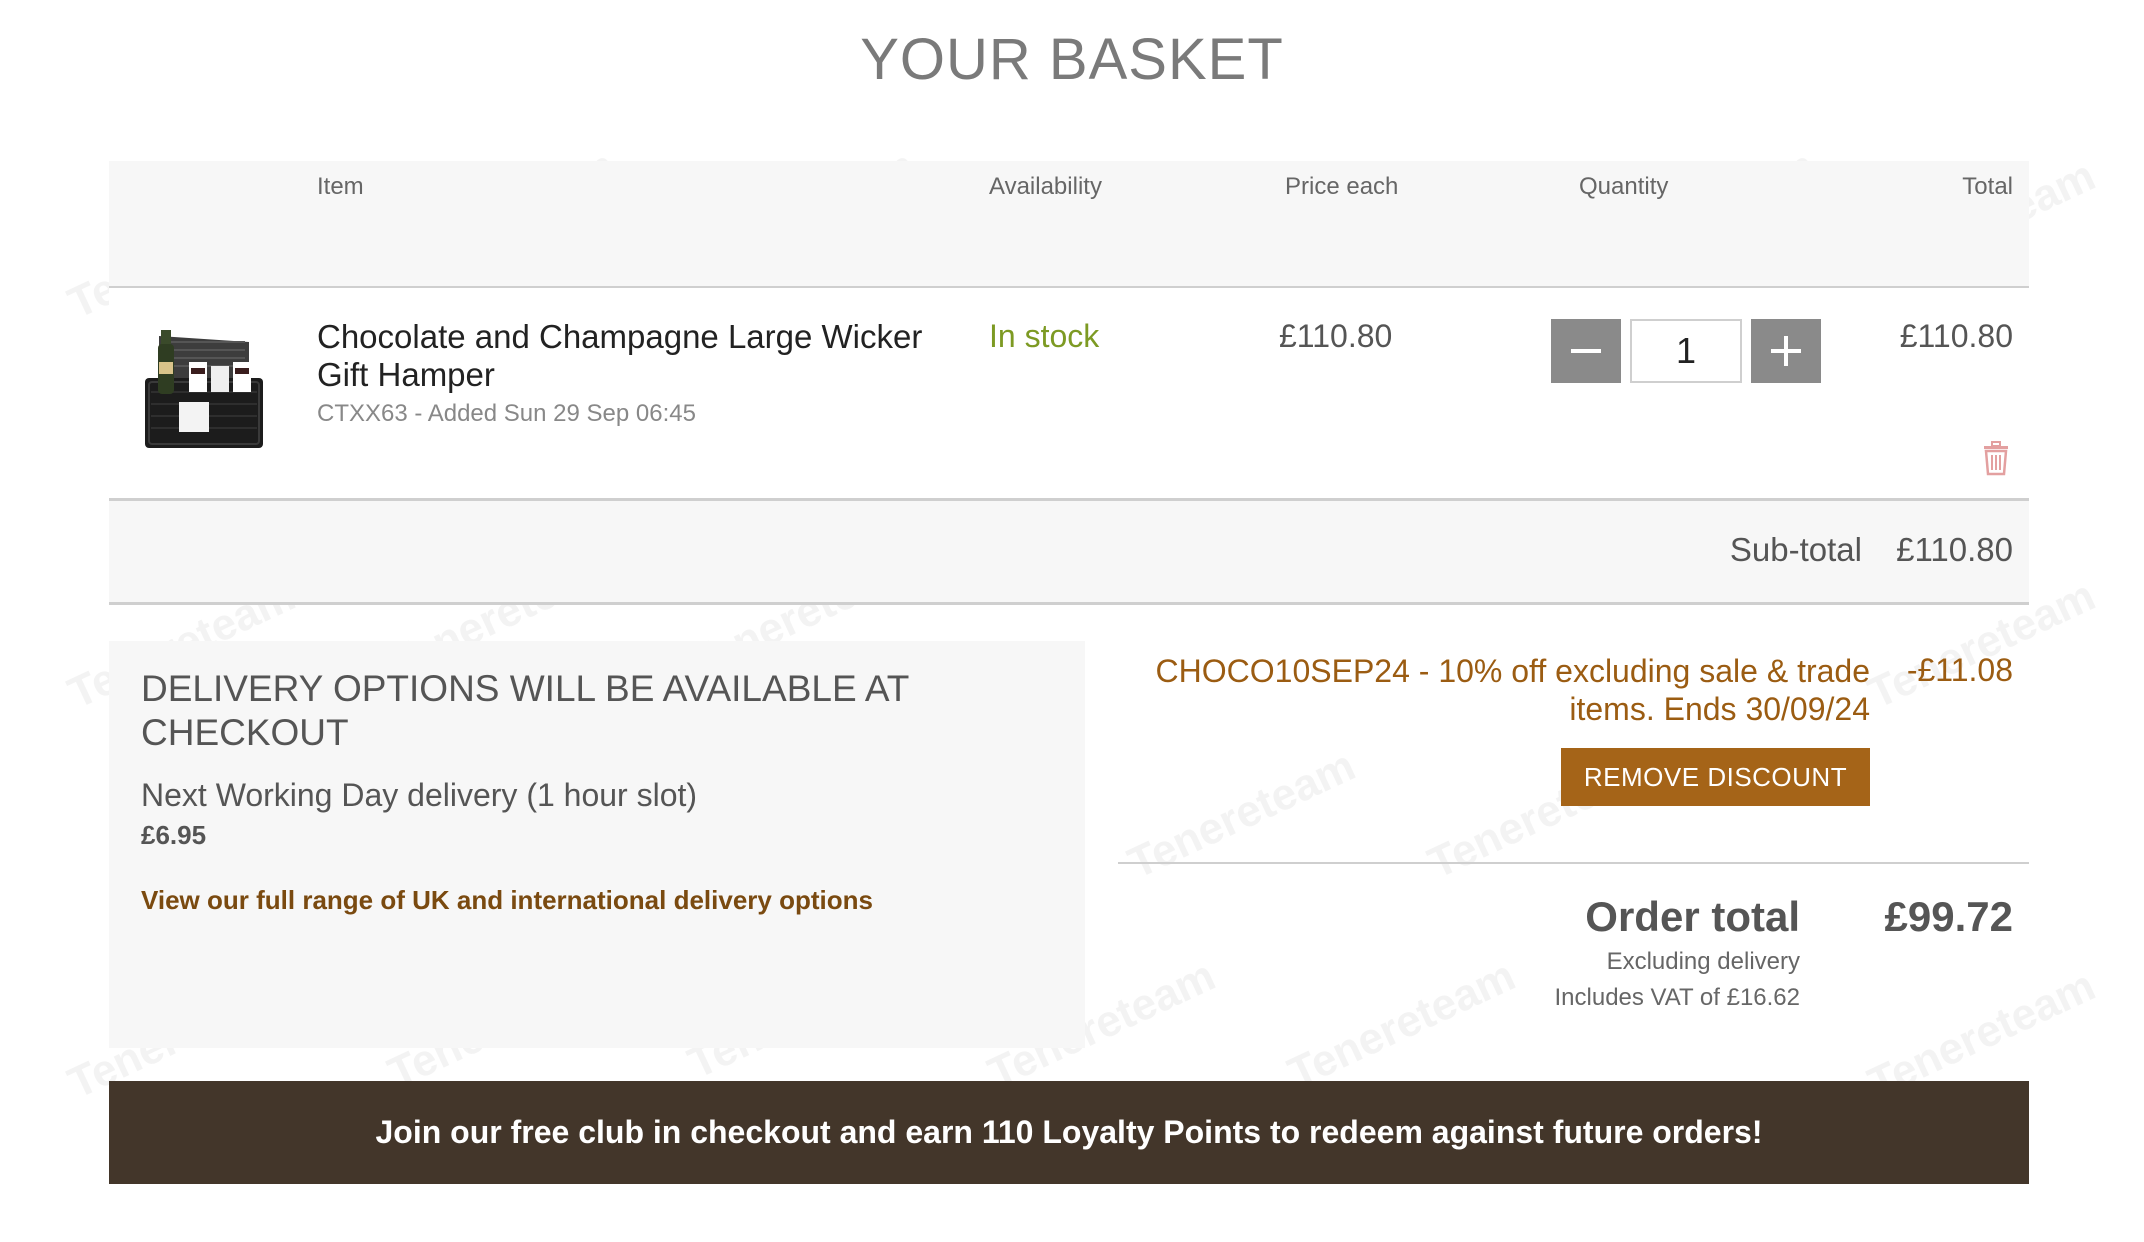 The width and height of the screenshot is (2144, 1242). I want to click on plus-icon, so click(1786, 351).